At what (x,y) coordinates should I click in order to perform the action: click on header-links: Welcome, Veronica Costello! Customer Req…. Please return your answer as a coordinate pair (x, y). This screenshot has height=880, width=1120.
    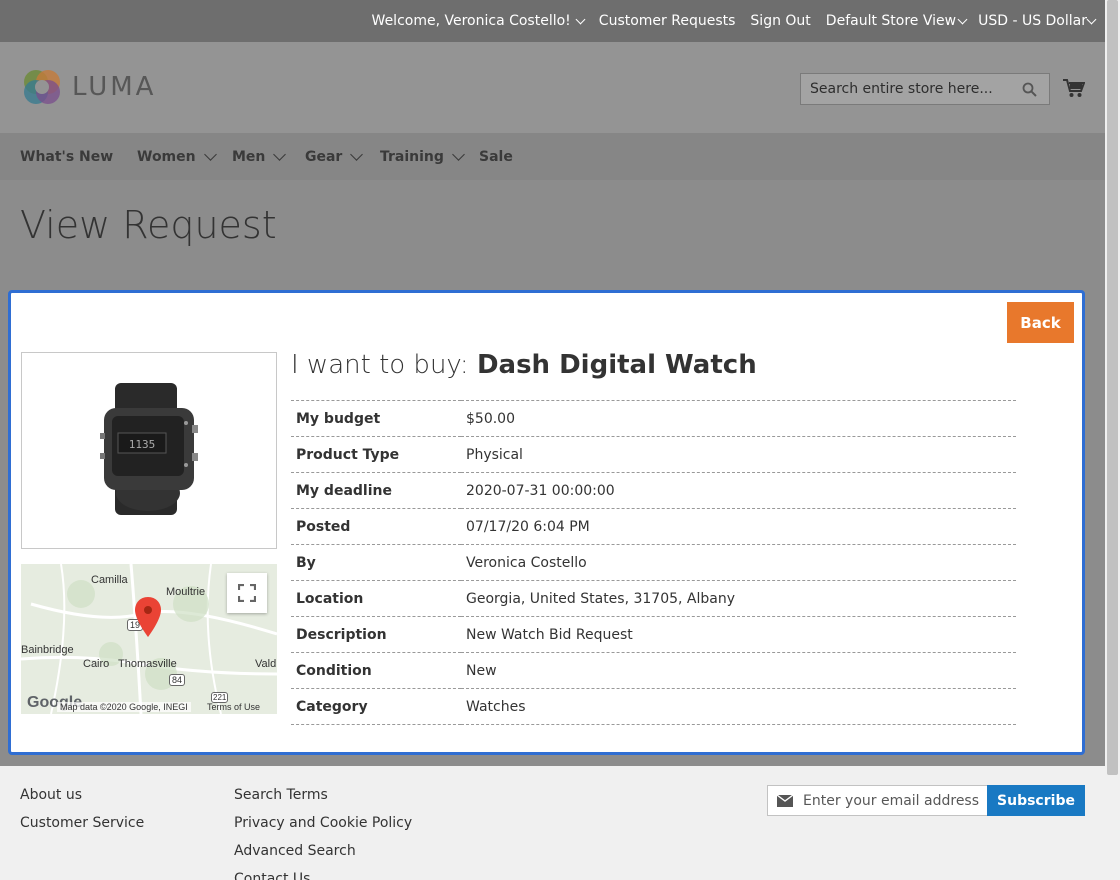
    Looking at the image, I should click on (727, 21).